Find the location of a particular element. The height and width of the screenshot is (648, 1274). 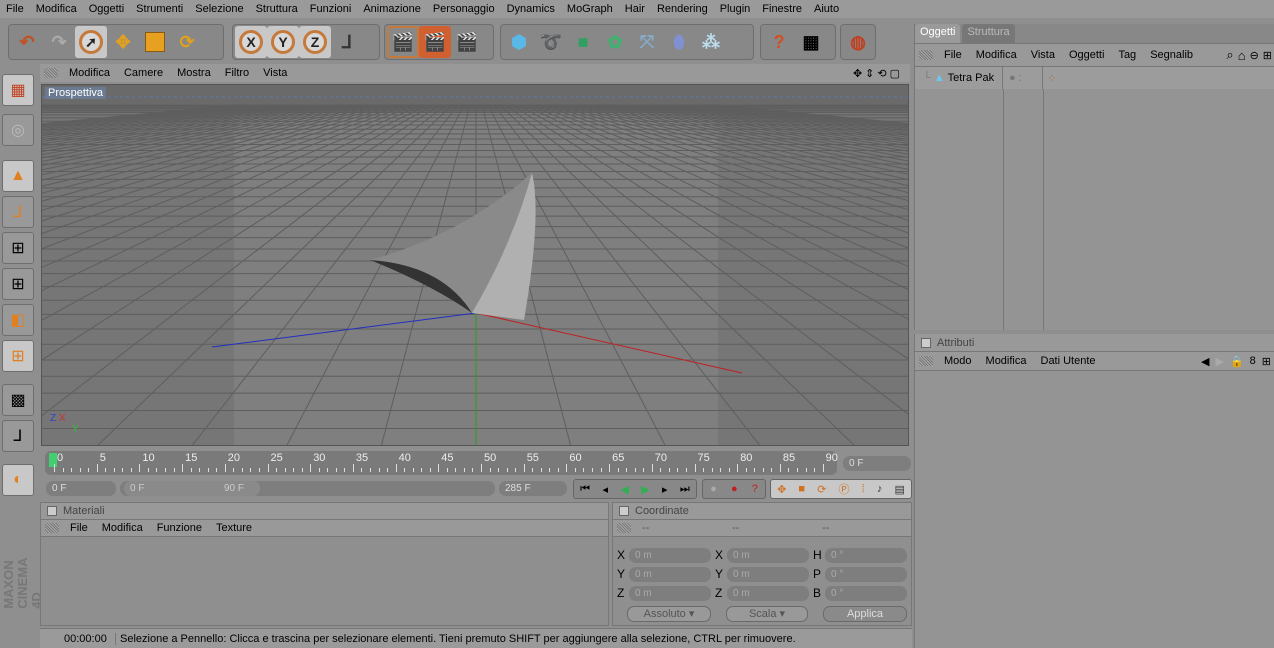

deformer-icon: ⤧ is located at coordinates (647, 42).